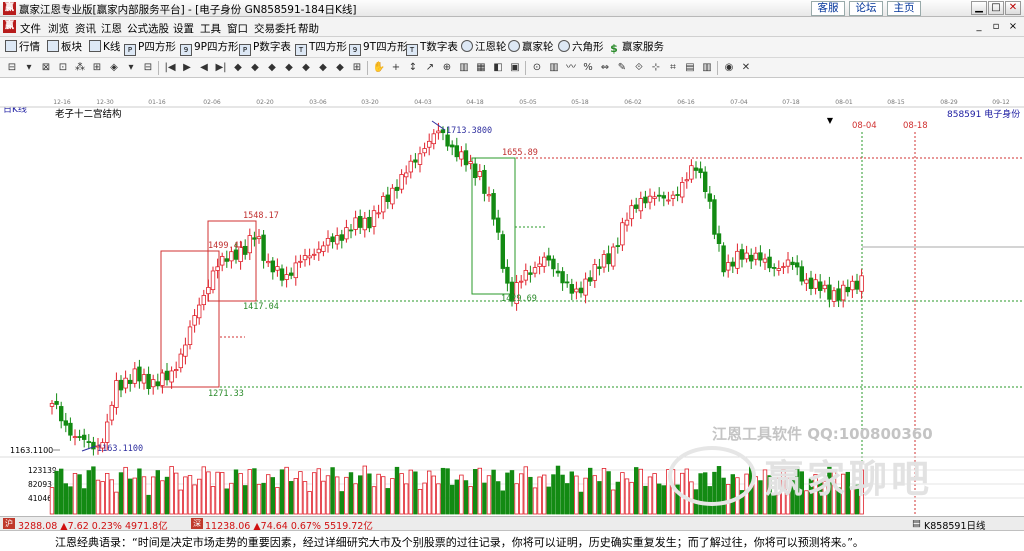 The width and height of the screenshot is (1024, 551). Describe the element at coordinates (554, 68) in the screenshot. I see `draw-tool-31-icon: ▥` at that location.